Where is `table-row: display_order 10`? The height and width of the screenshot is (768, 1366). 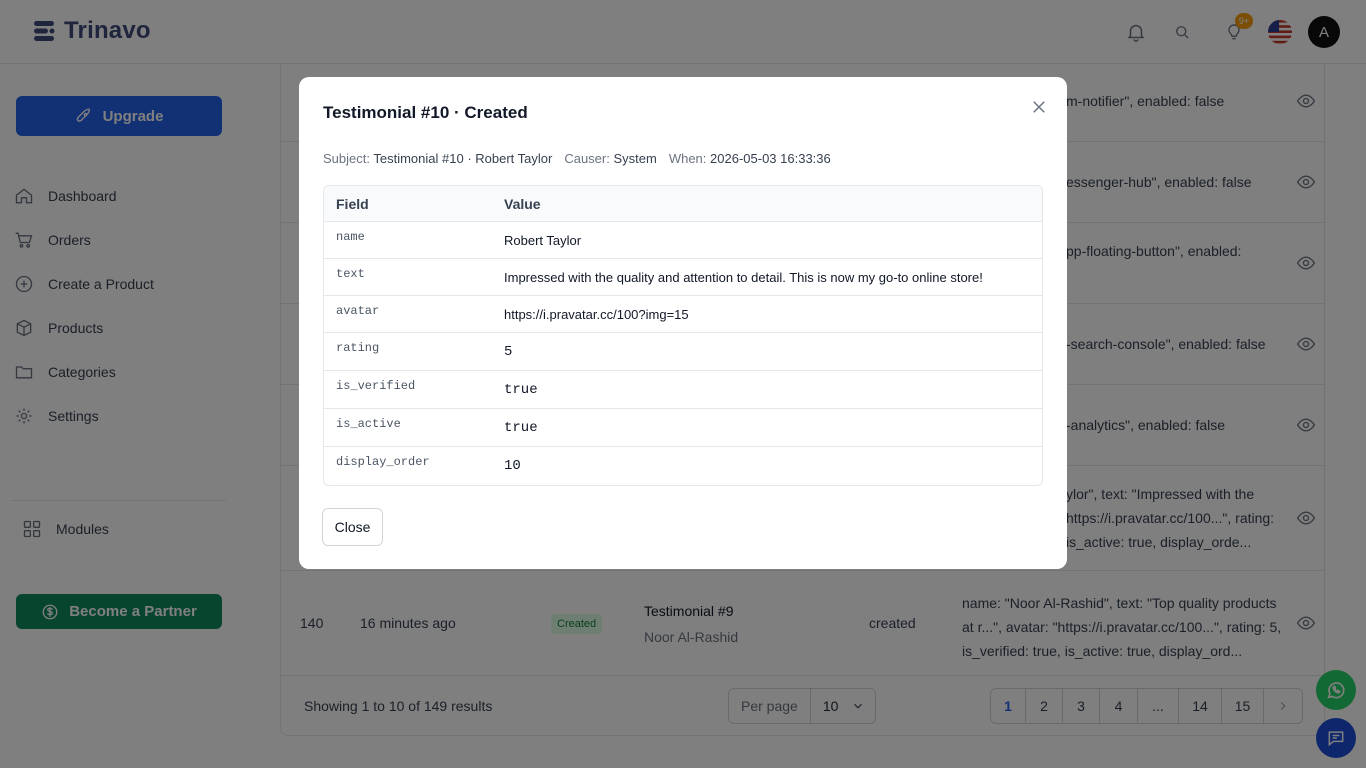
table-row: display_order 10 is located at coordinates (683, 466).